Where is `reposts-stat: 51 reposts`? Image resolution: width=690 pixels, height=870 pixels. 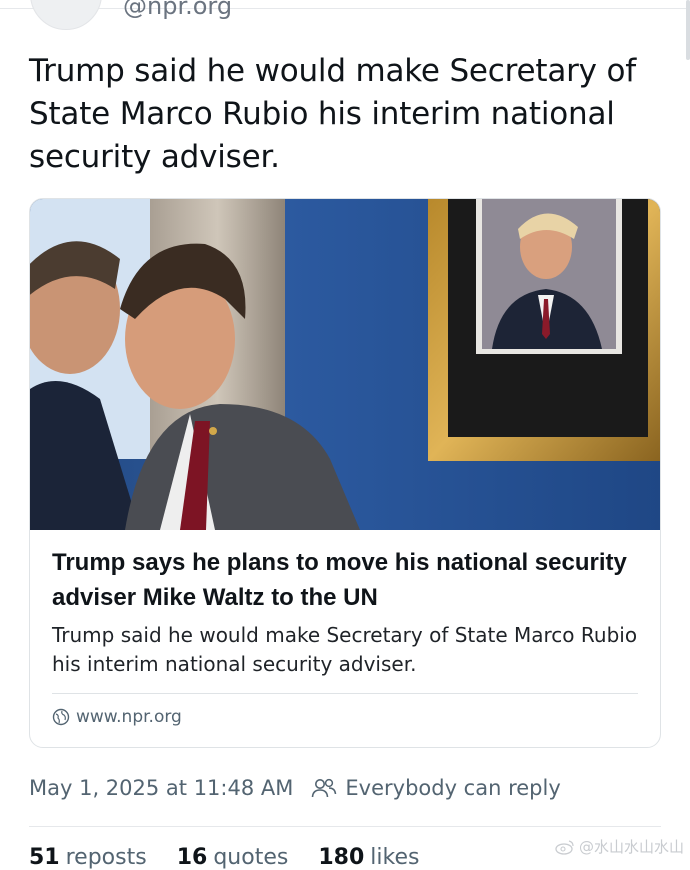 reposts-stat: 51 reposts is located at coordinates (88, 857).